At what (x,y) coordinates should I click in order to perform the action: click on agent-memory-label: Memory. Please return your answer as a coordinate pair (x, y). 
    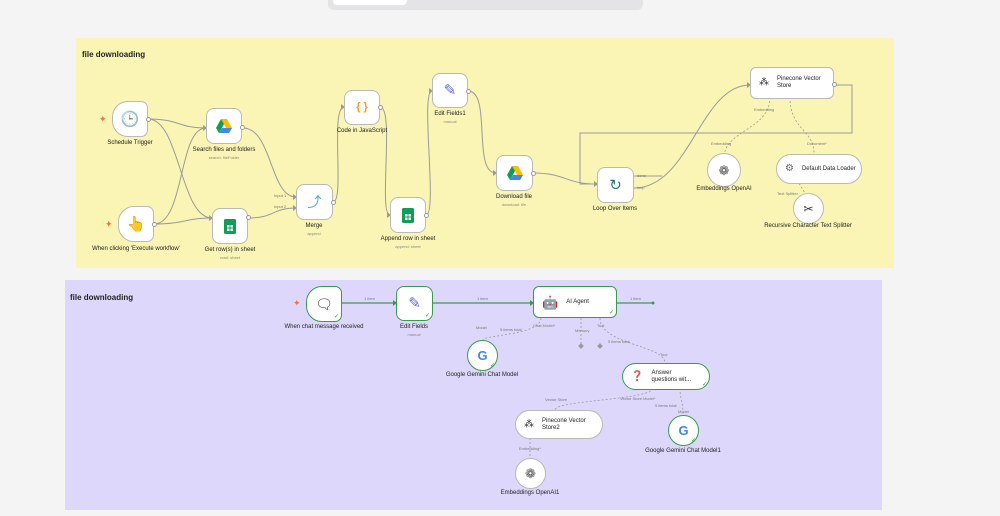
    Looking at the image, I should click on (582, 330).